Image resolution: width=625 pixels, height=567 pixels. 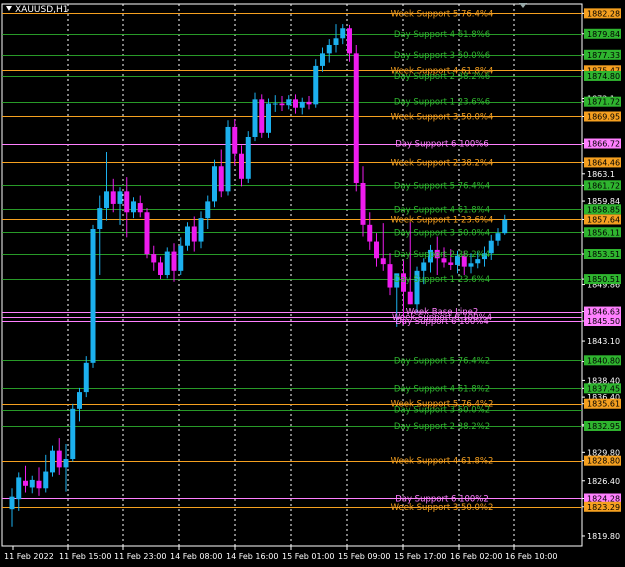 I want to click on dropdown-triangle-icon, so click(x=9, y=8).